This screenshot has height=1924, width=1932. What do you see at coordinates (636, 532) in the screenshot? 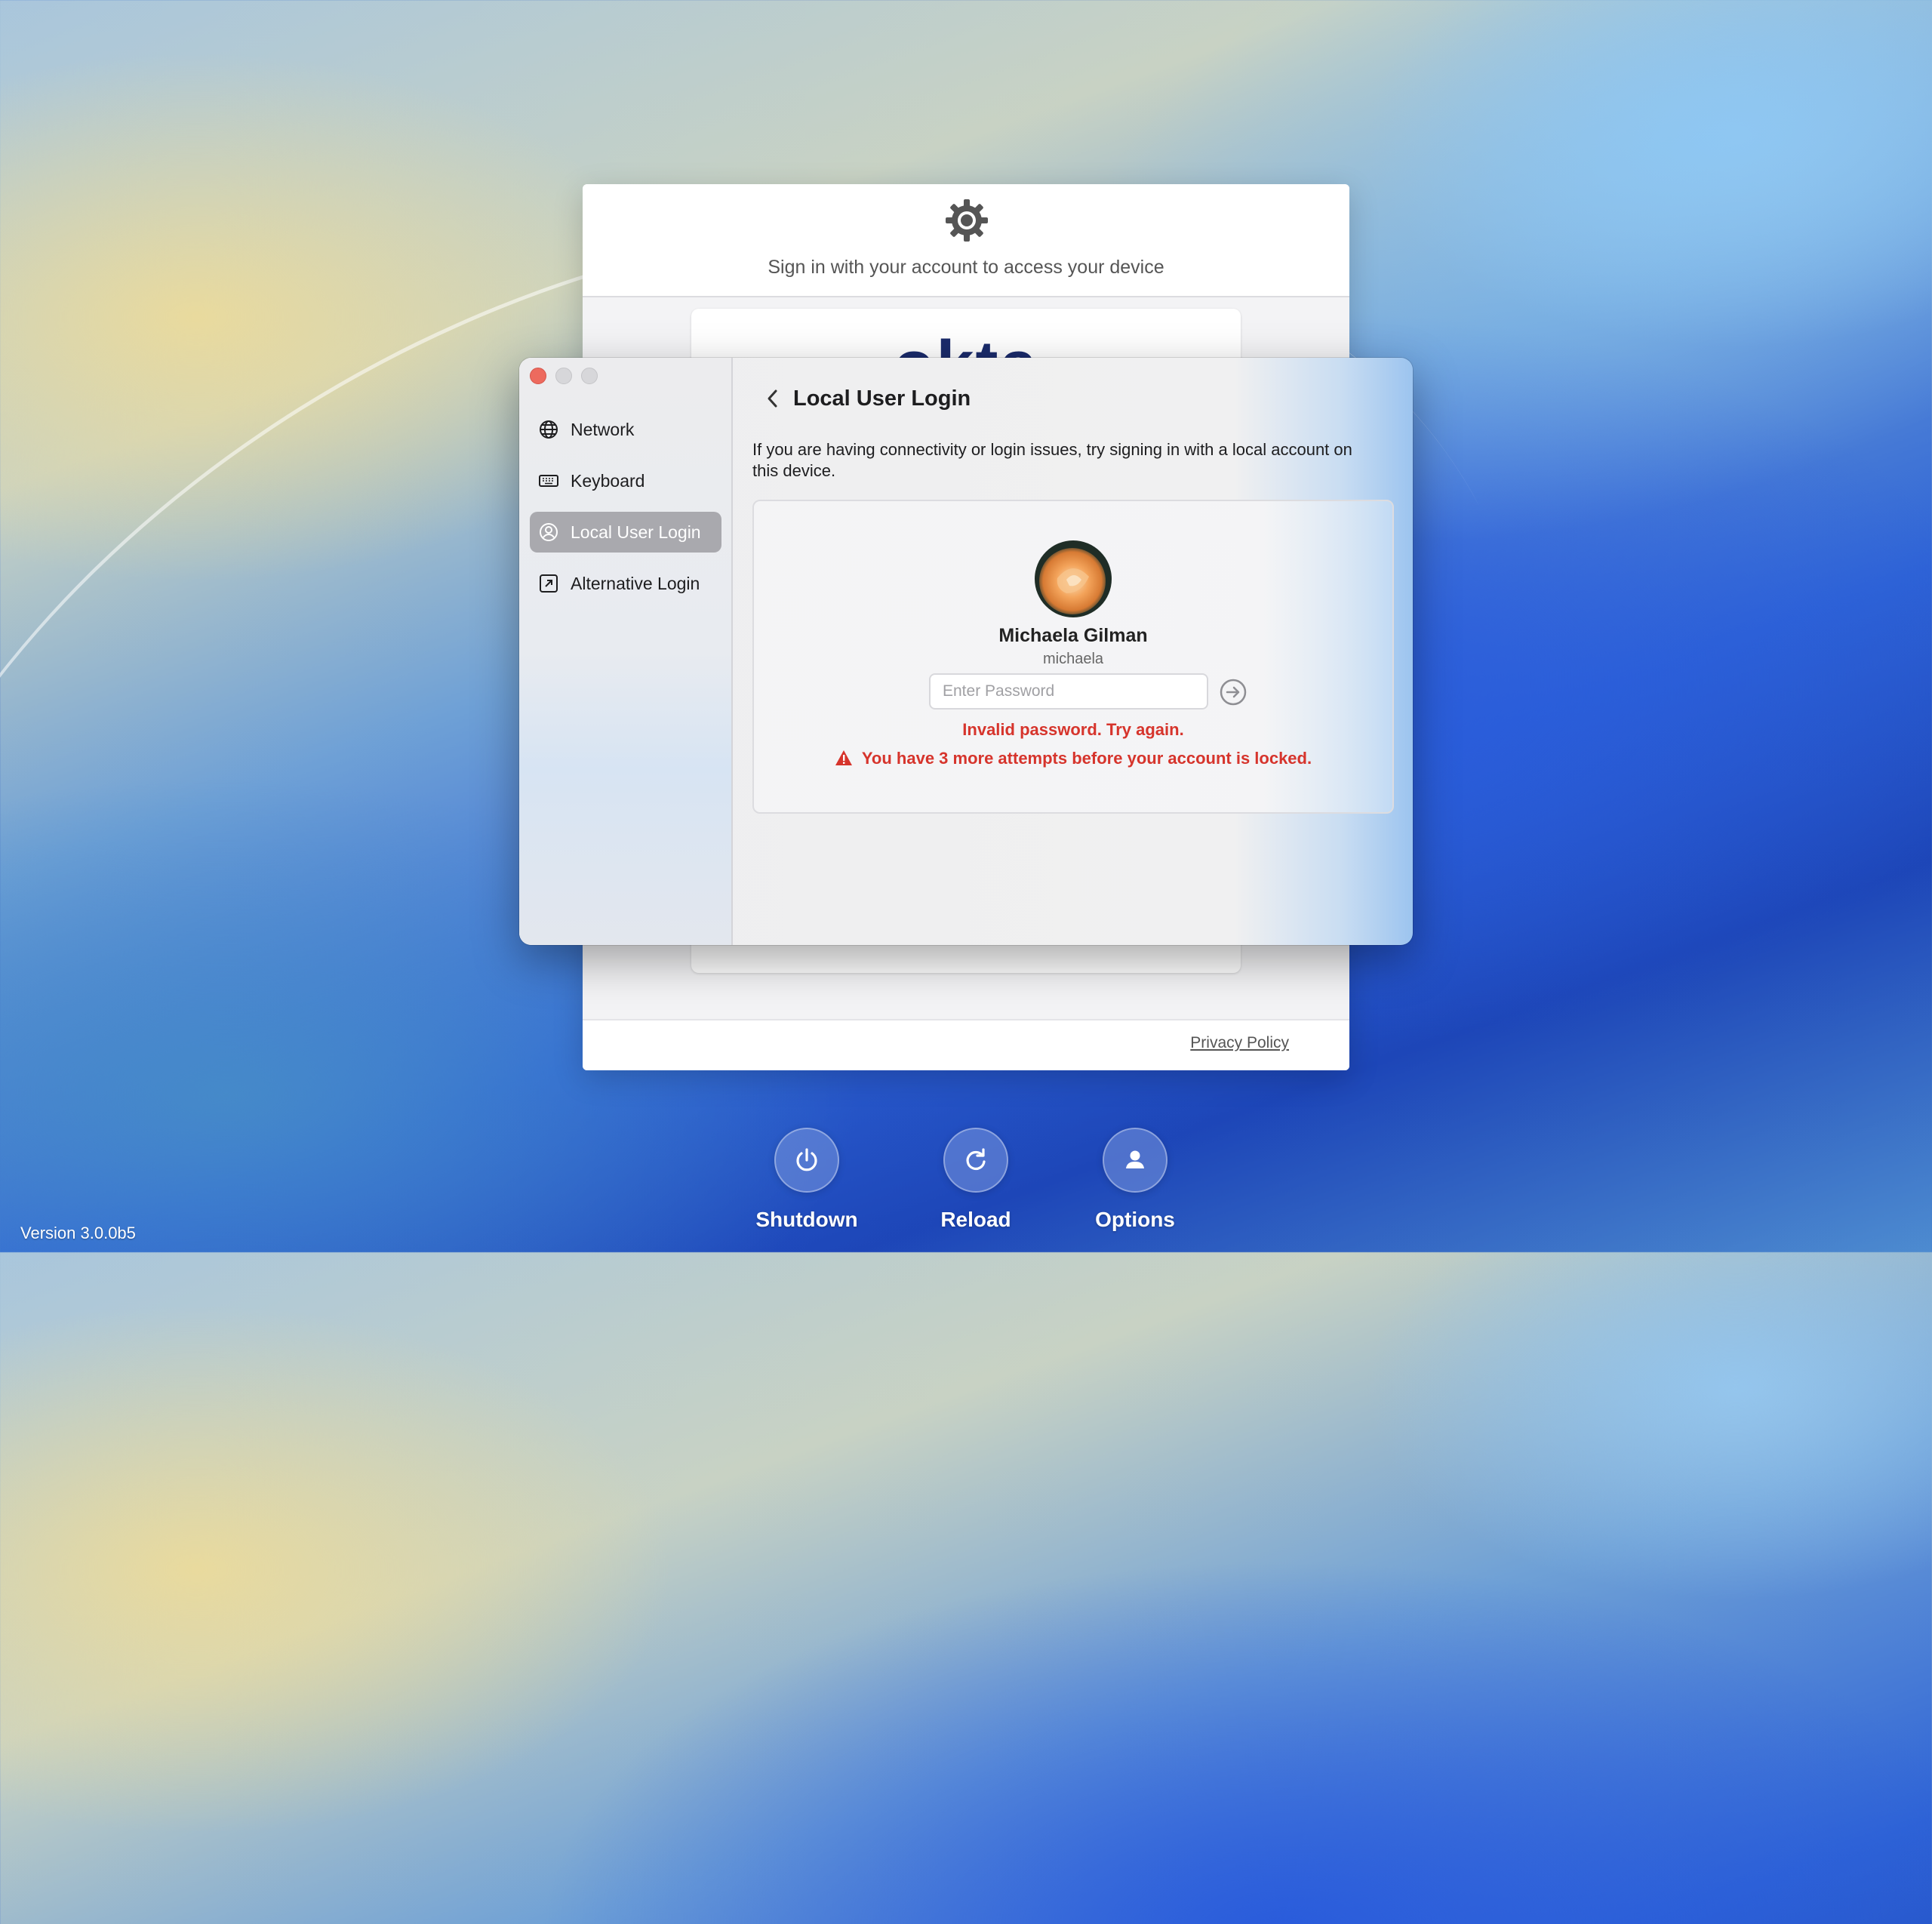
I see `sidebar-item-label: Local User Login` at bounding box center [636, 532].